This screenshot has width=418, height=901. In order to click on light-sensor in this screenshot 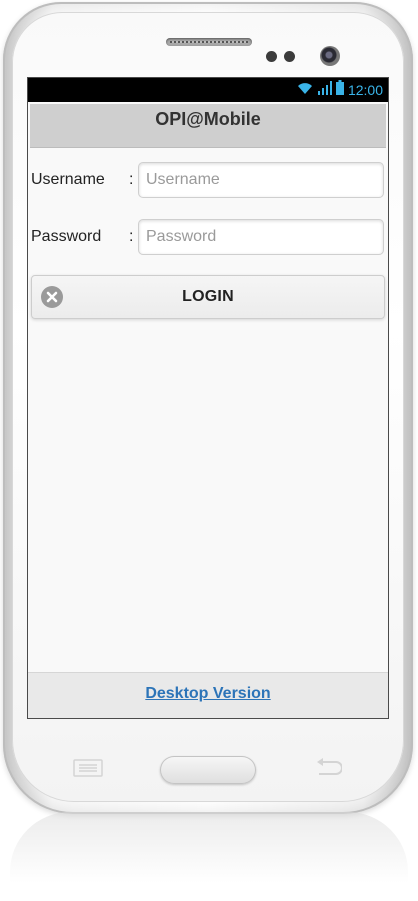, I will do `click(289, 56)`.